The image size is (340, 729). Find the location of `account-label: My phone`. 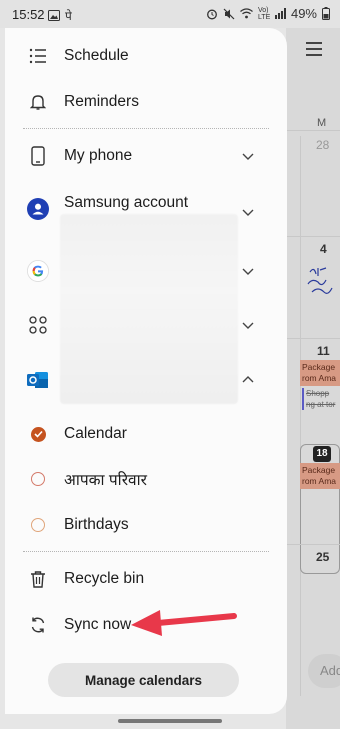

account-label: My phone is located at coordinates (98, 155).